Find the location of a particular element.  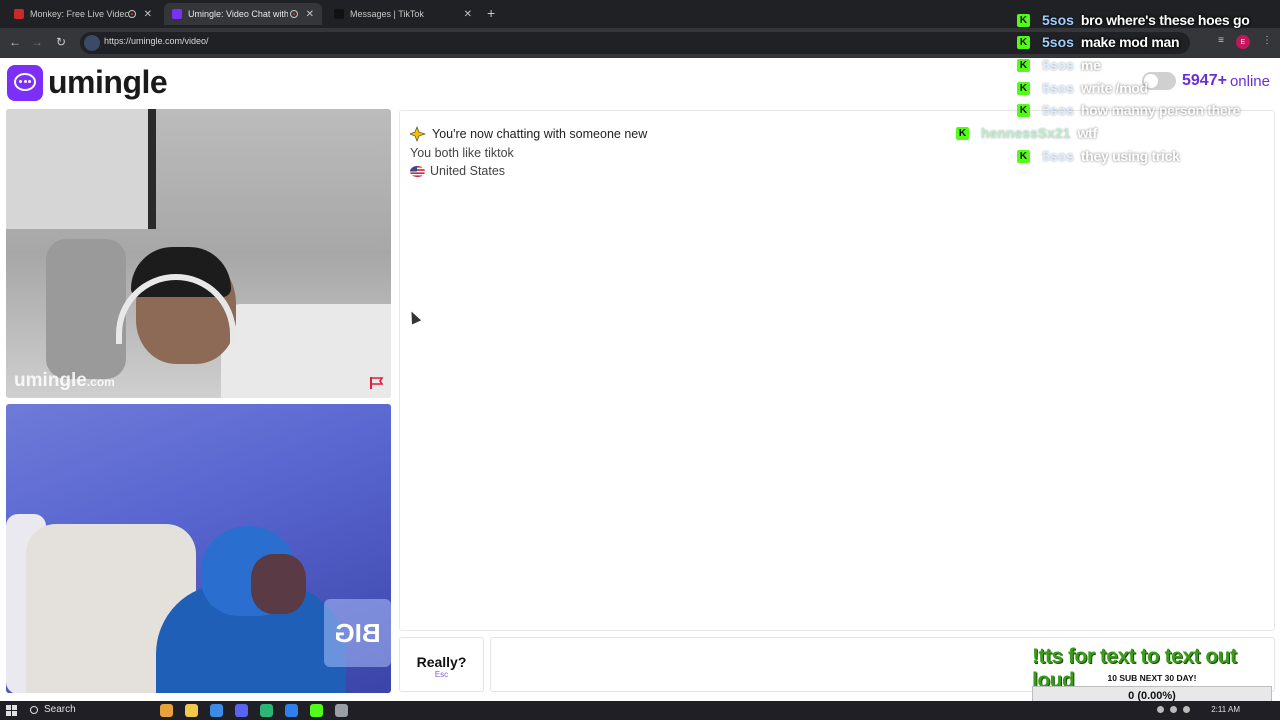

shared-interest: You both like tiktok is located at coordinates (462, 152).